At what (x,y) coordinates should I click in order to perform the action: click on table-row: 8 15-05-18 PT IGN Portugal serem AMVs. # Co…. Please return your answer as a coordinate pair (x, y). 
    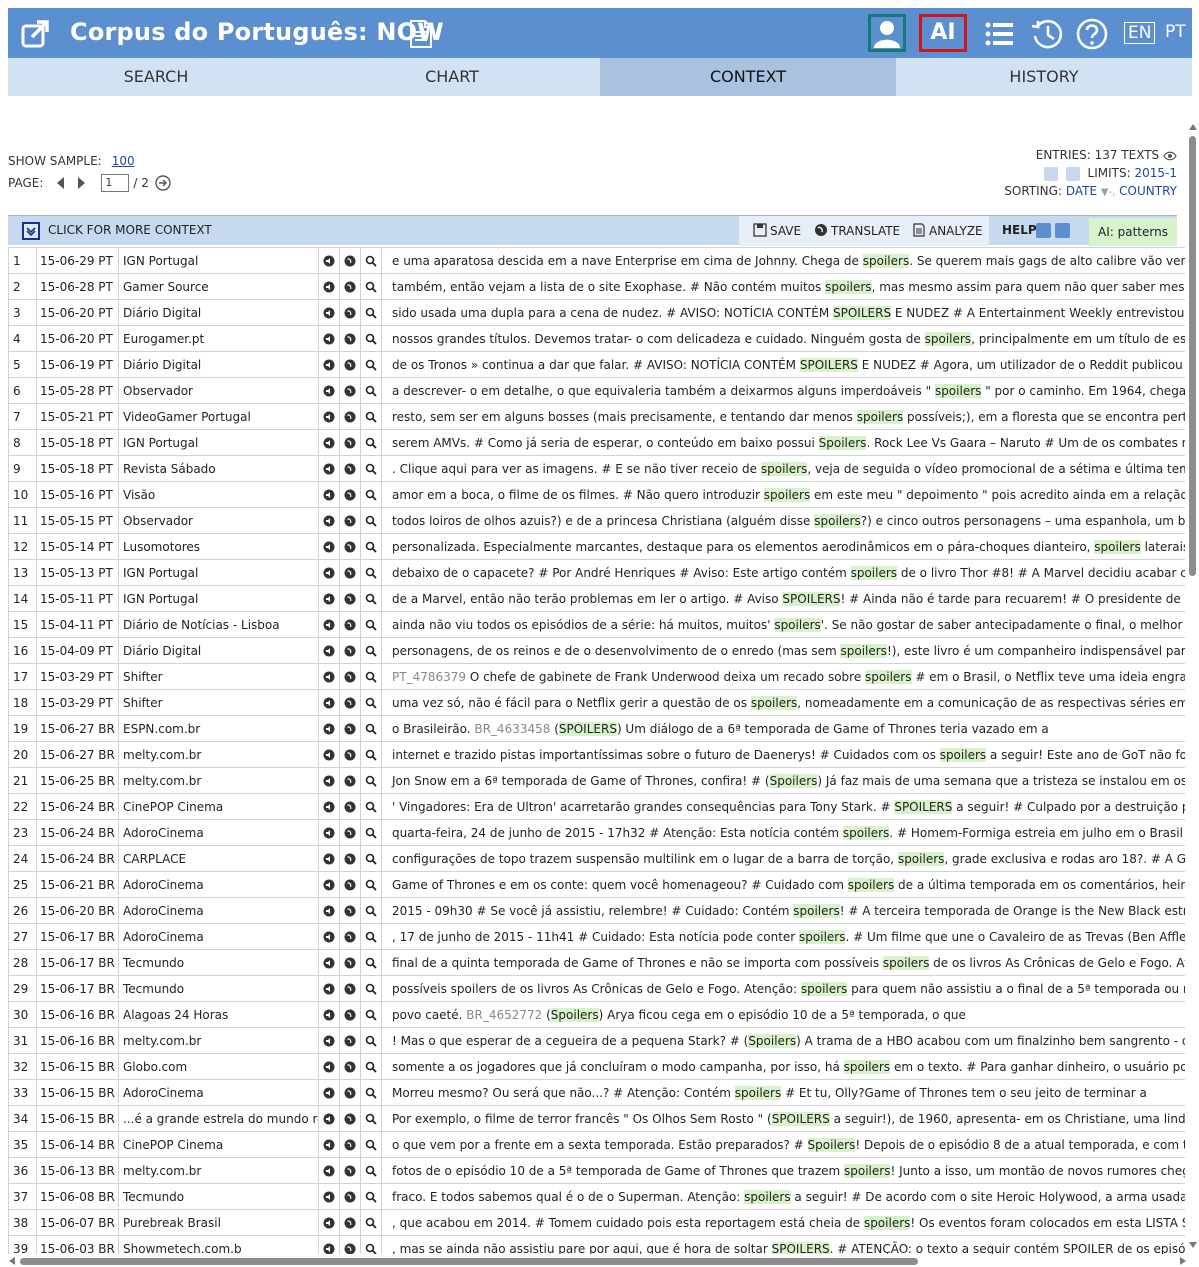
    Looking at the image, I should click on (596, 442).